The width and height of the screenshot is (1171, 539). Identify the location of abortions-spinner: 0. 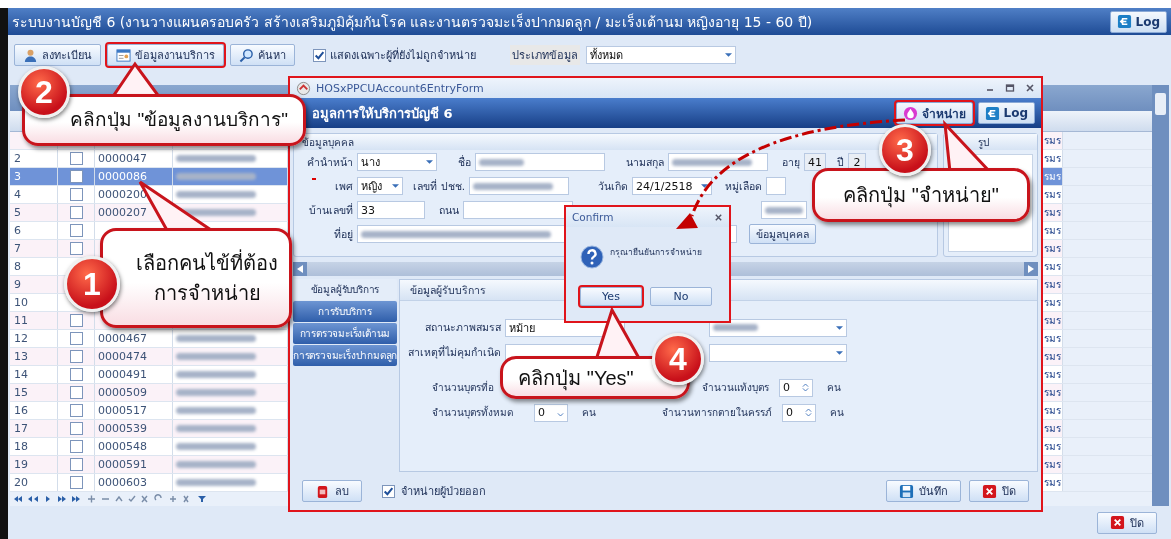
(796, 387).